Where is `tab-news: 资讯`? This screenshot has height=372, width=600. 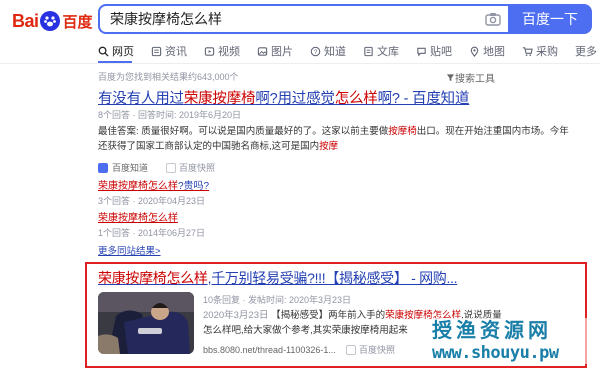 tab-news: 资讯 is located at coordinates (169, 51).